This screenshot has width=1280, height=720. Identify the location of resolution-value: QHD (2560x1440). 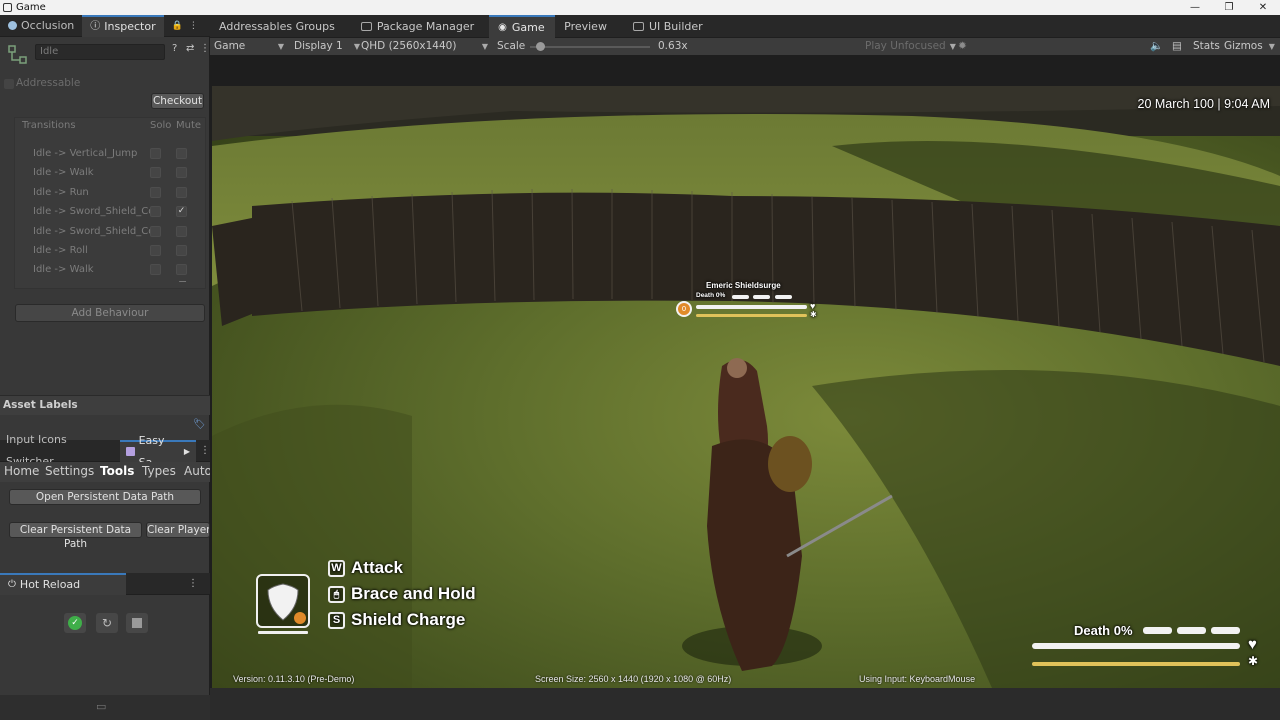
(409, 46).